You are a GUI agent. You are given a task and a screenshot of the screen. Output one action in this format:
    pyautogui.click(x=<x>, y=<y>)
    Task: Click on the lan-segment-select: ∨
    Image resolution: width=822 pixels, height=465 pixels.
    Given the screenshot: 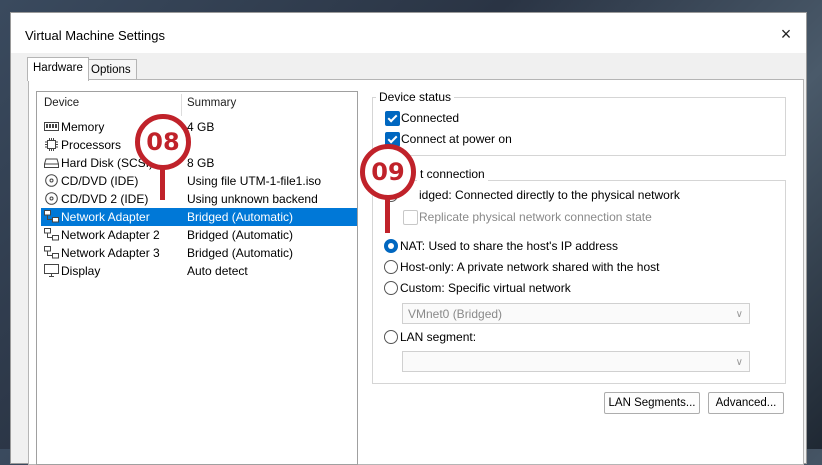 What is the action you would take?
    pyautogui.click(x=576, y=361)
    